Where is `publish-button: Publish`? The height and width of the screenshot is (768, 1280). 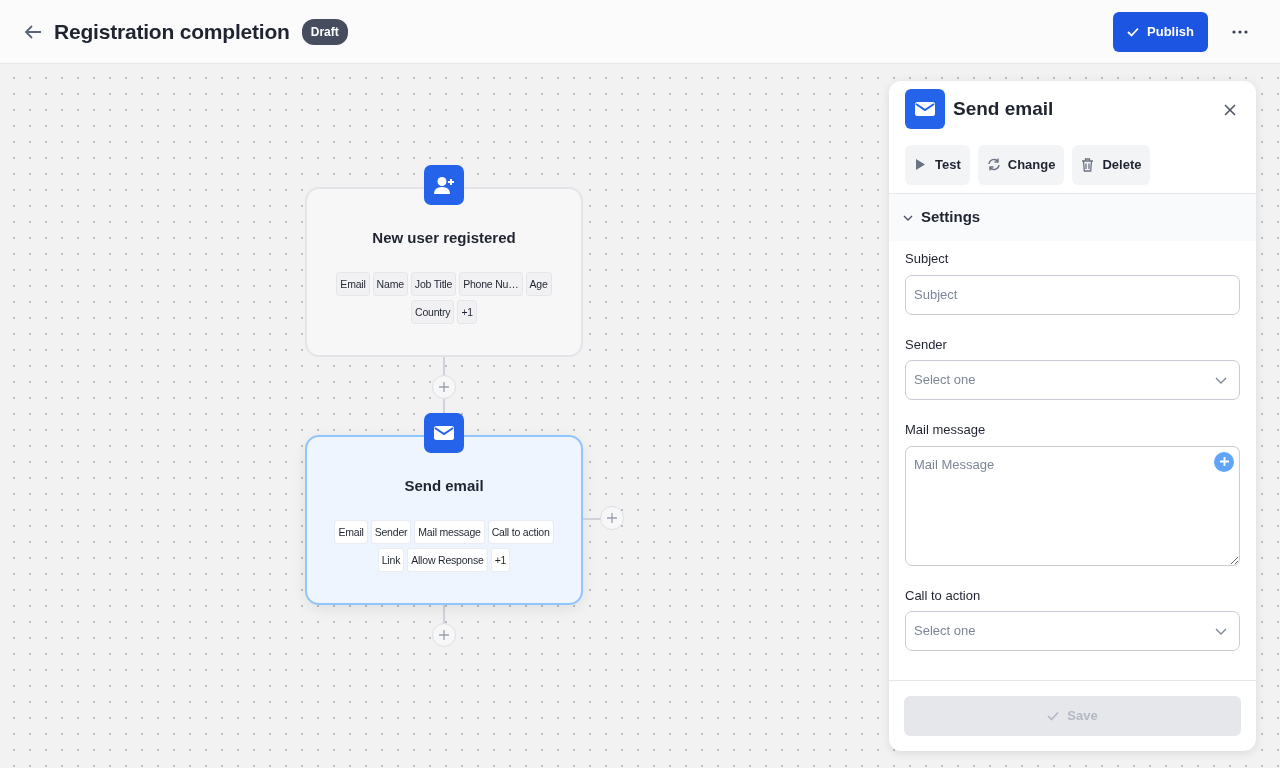
publish-button: Publish is located at coordinates (1160, 31).